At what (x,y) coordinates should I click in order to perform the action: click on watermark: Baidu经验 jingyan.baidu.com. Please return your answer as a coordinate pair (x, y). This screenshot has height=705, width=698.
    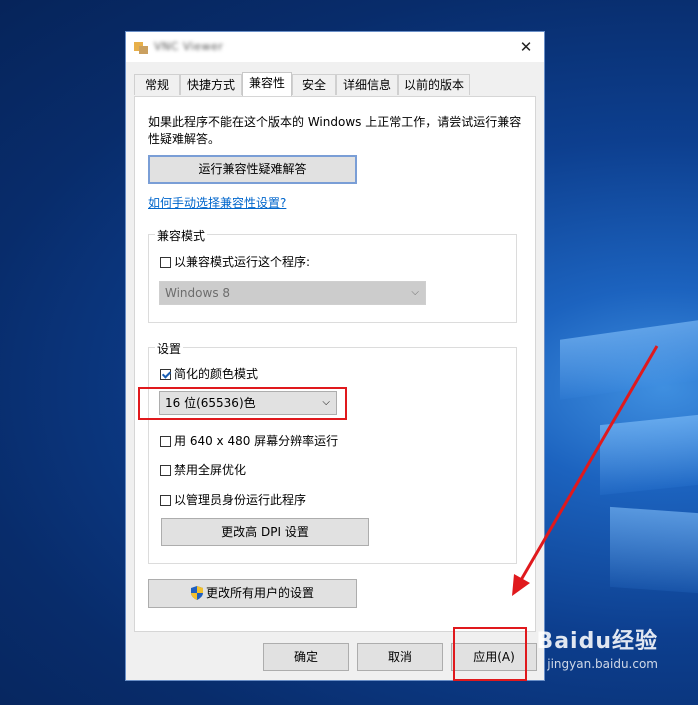
    Looking at the image, I should click on (597, 647).